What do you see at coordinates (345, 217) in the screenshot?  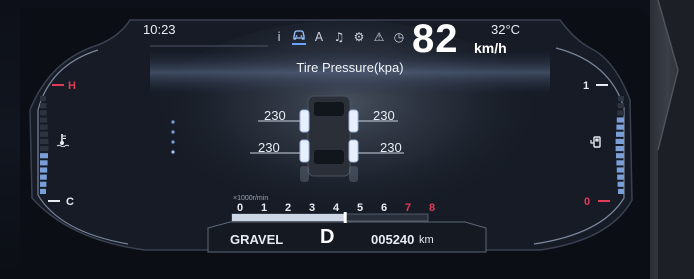 I see `tachometer-needle` at bounding box center [345, 217].